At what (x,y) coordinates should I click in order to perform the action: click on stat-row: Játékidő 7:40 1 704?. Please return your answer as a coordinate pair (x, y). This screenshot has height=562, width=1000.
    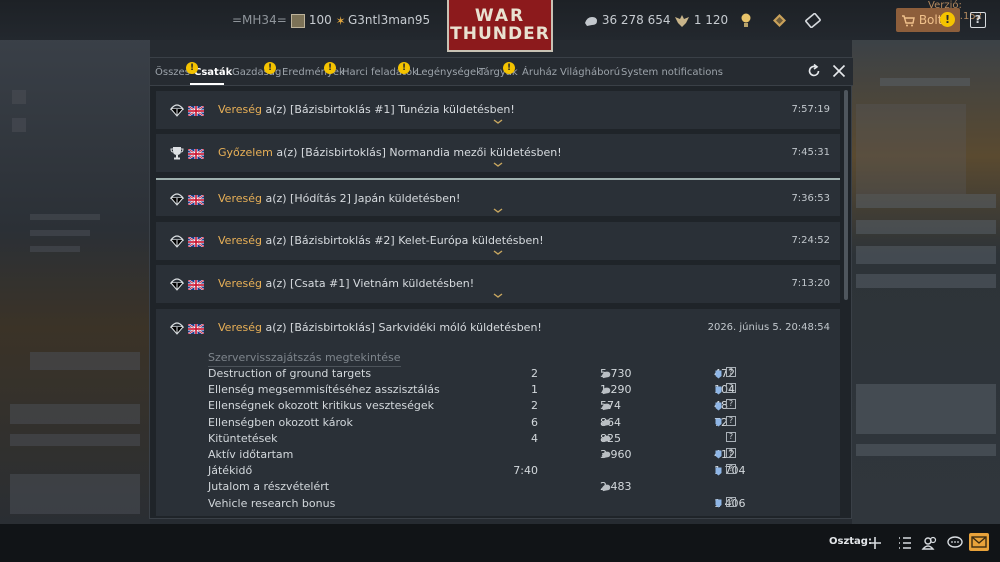
    Looking at the image, I should click on (518, 472).